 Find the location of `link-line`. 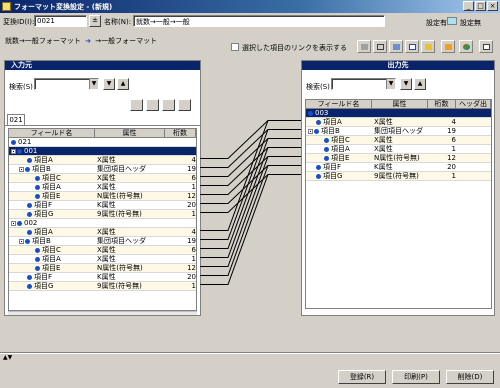

link-line is located at coordinates (251, 139).